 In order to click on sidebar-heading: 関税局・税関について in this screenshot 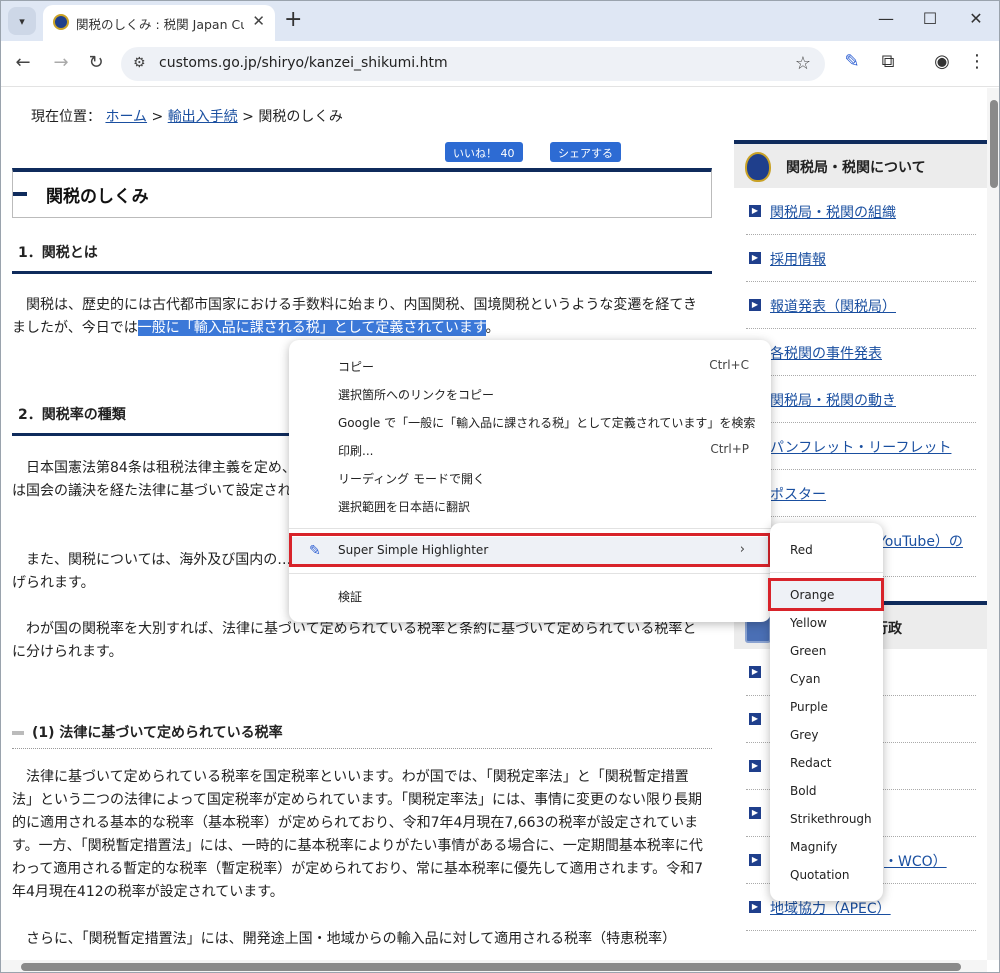, I will do `click(860, 164)`.